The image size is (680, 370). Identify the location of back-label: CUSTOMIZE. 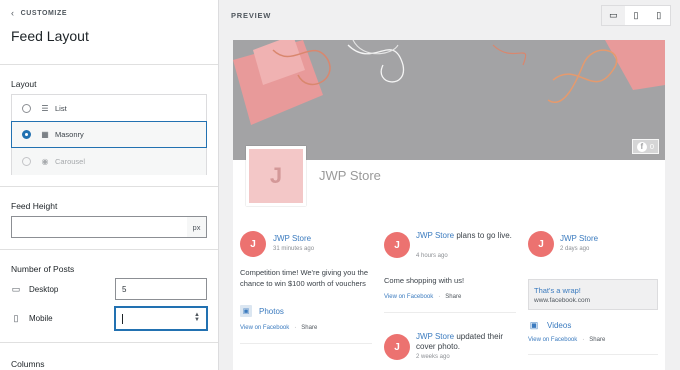
(44, 13).